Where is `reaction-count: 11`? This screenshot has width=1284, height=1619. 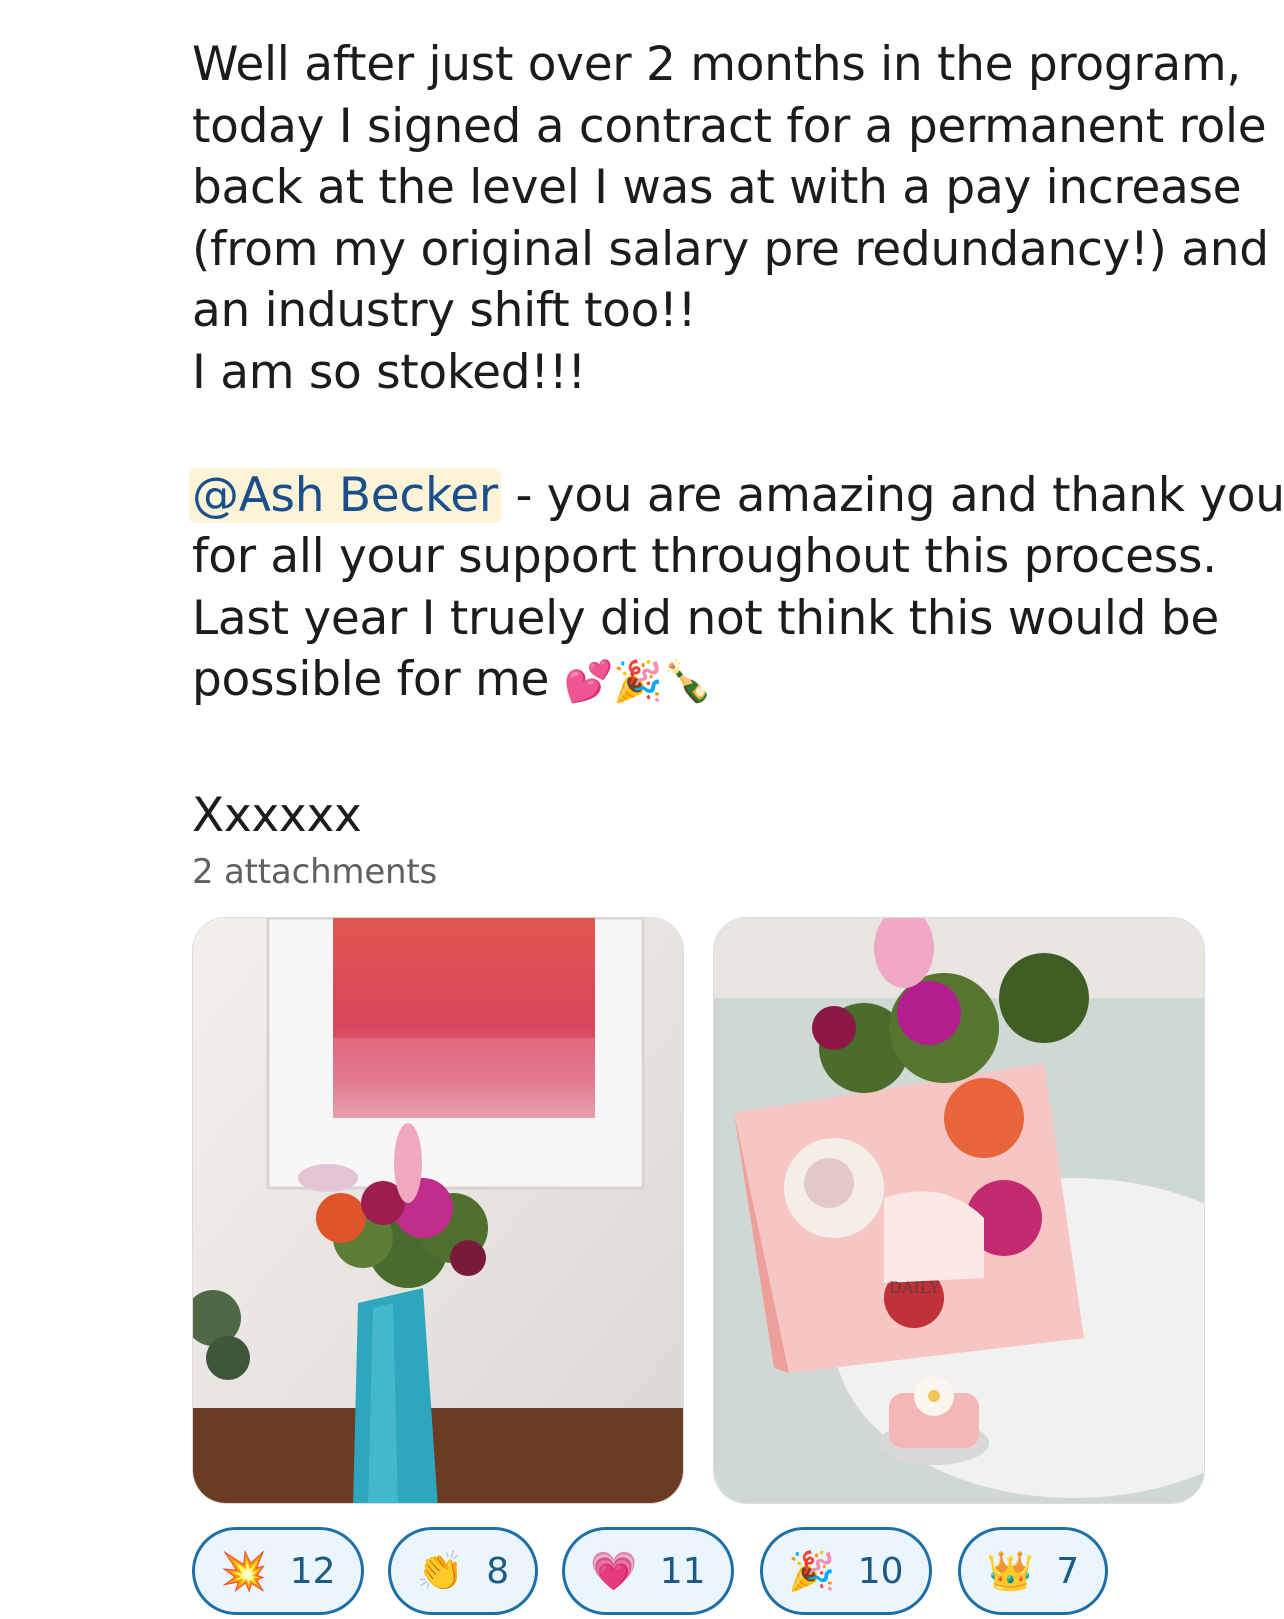
reaction-count: 11 is located at coordinates (682, 1571).